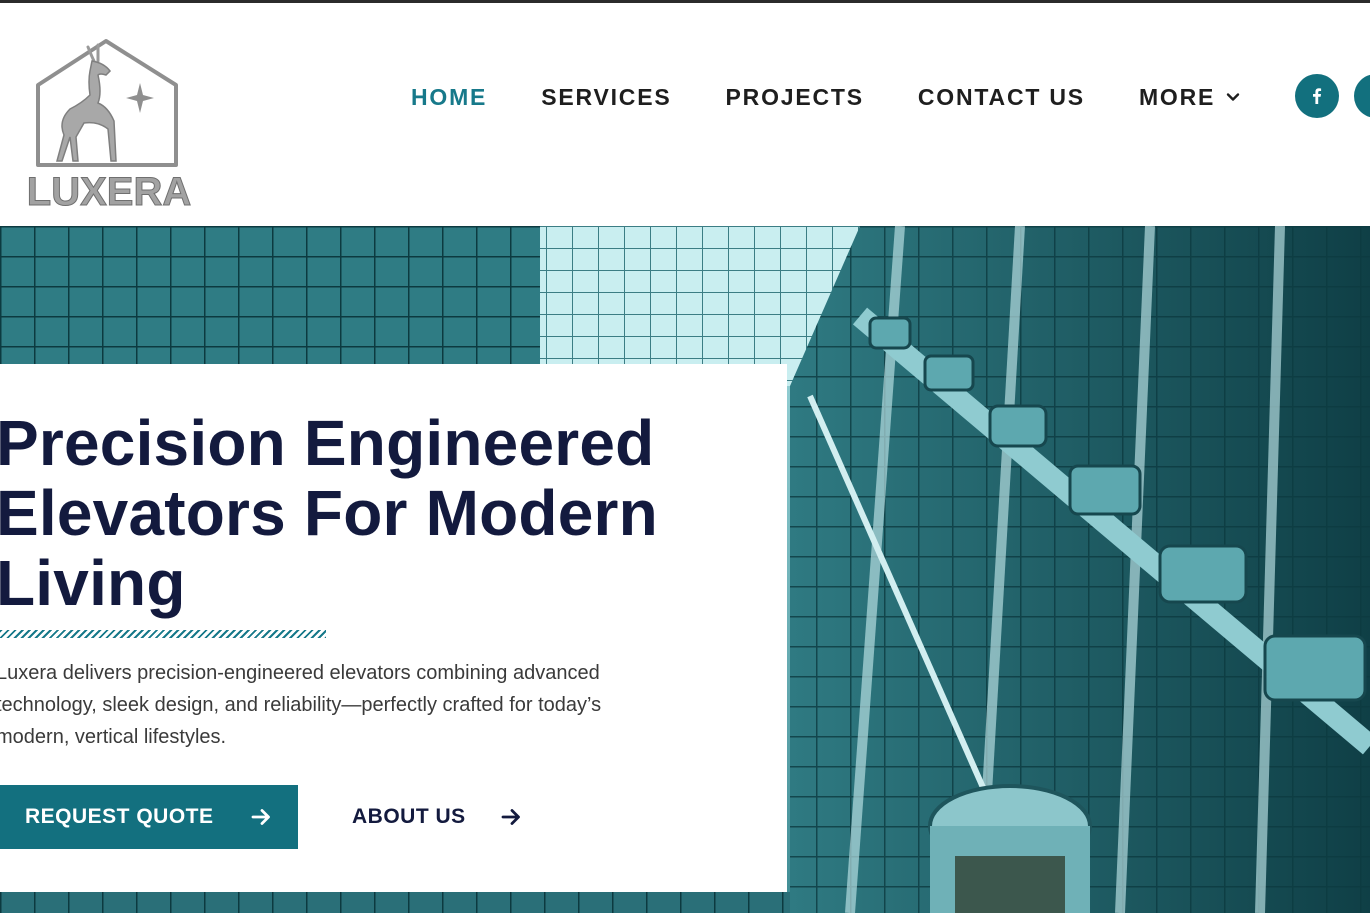  What do you see at coordinates (1362, 96) in the screenshot?
I see `social-button` at bounding box center [1362, 96].